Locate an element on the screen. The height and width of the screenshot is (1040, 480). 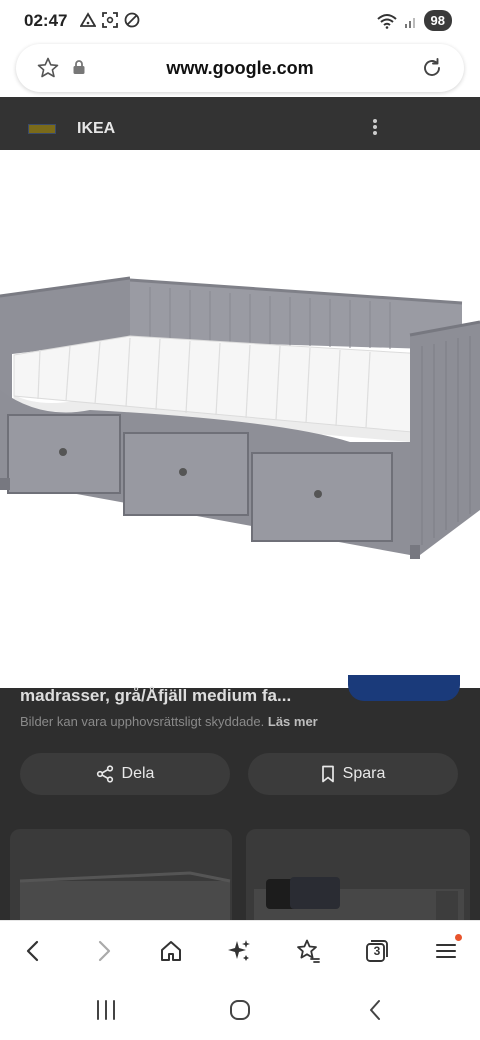
bookmarks-button is located at coordinates (308, 951).